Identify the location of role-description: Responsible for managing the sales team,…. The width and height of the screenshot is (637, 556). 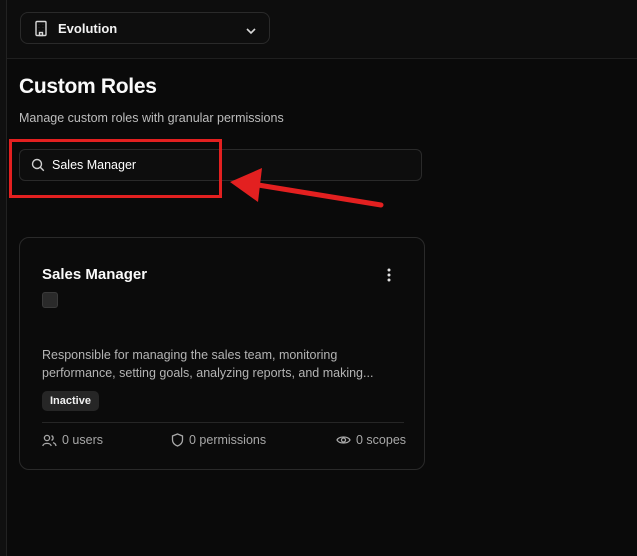
(212, 364).